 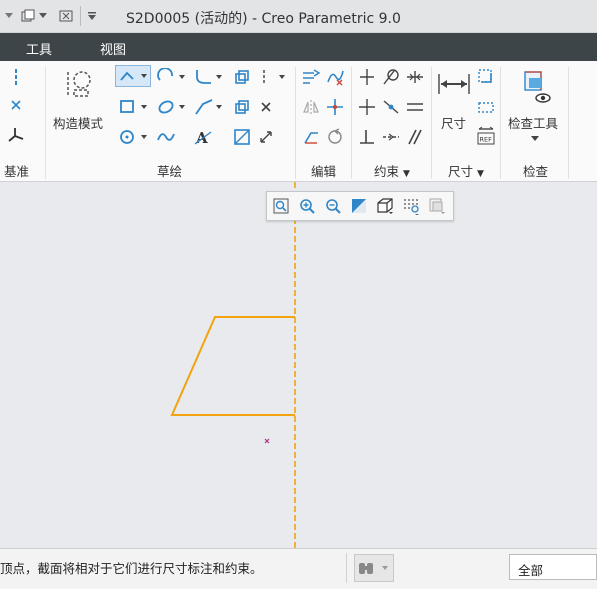 What do you see at coordinates (391, 107) in the screenshot?
I see `coincident-constraint-icon` at bounding box center [391, 107].